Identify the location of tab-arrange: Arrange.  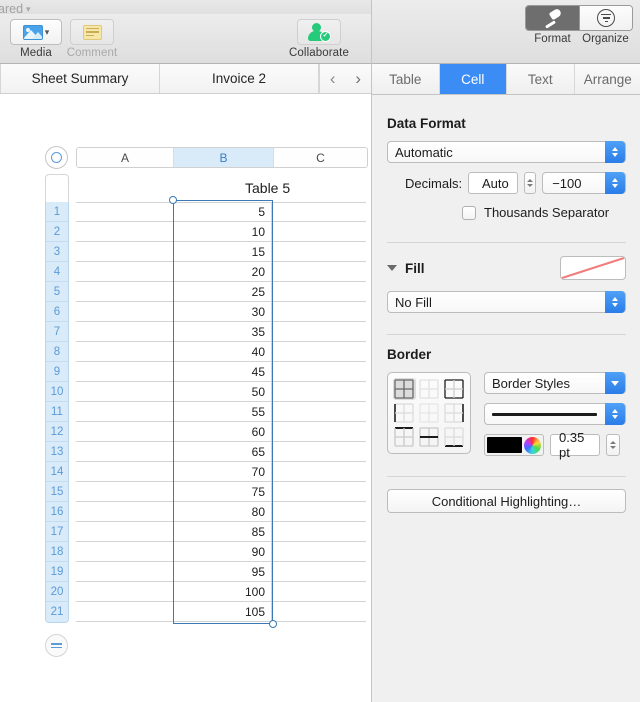
(607, 79).